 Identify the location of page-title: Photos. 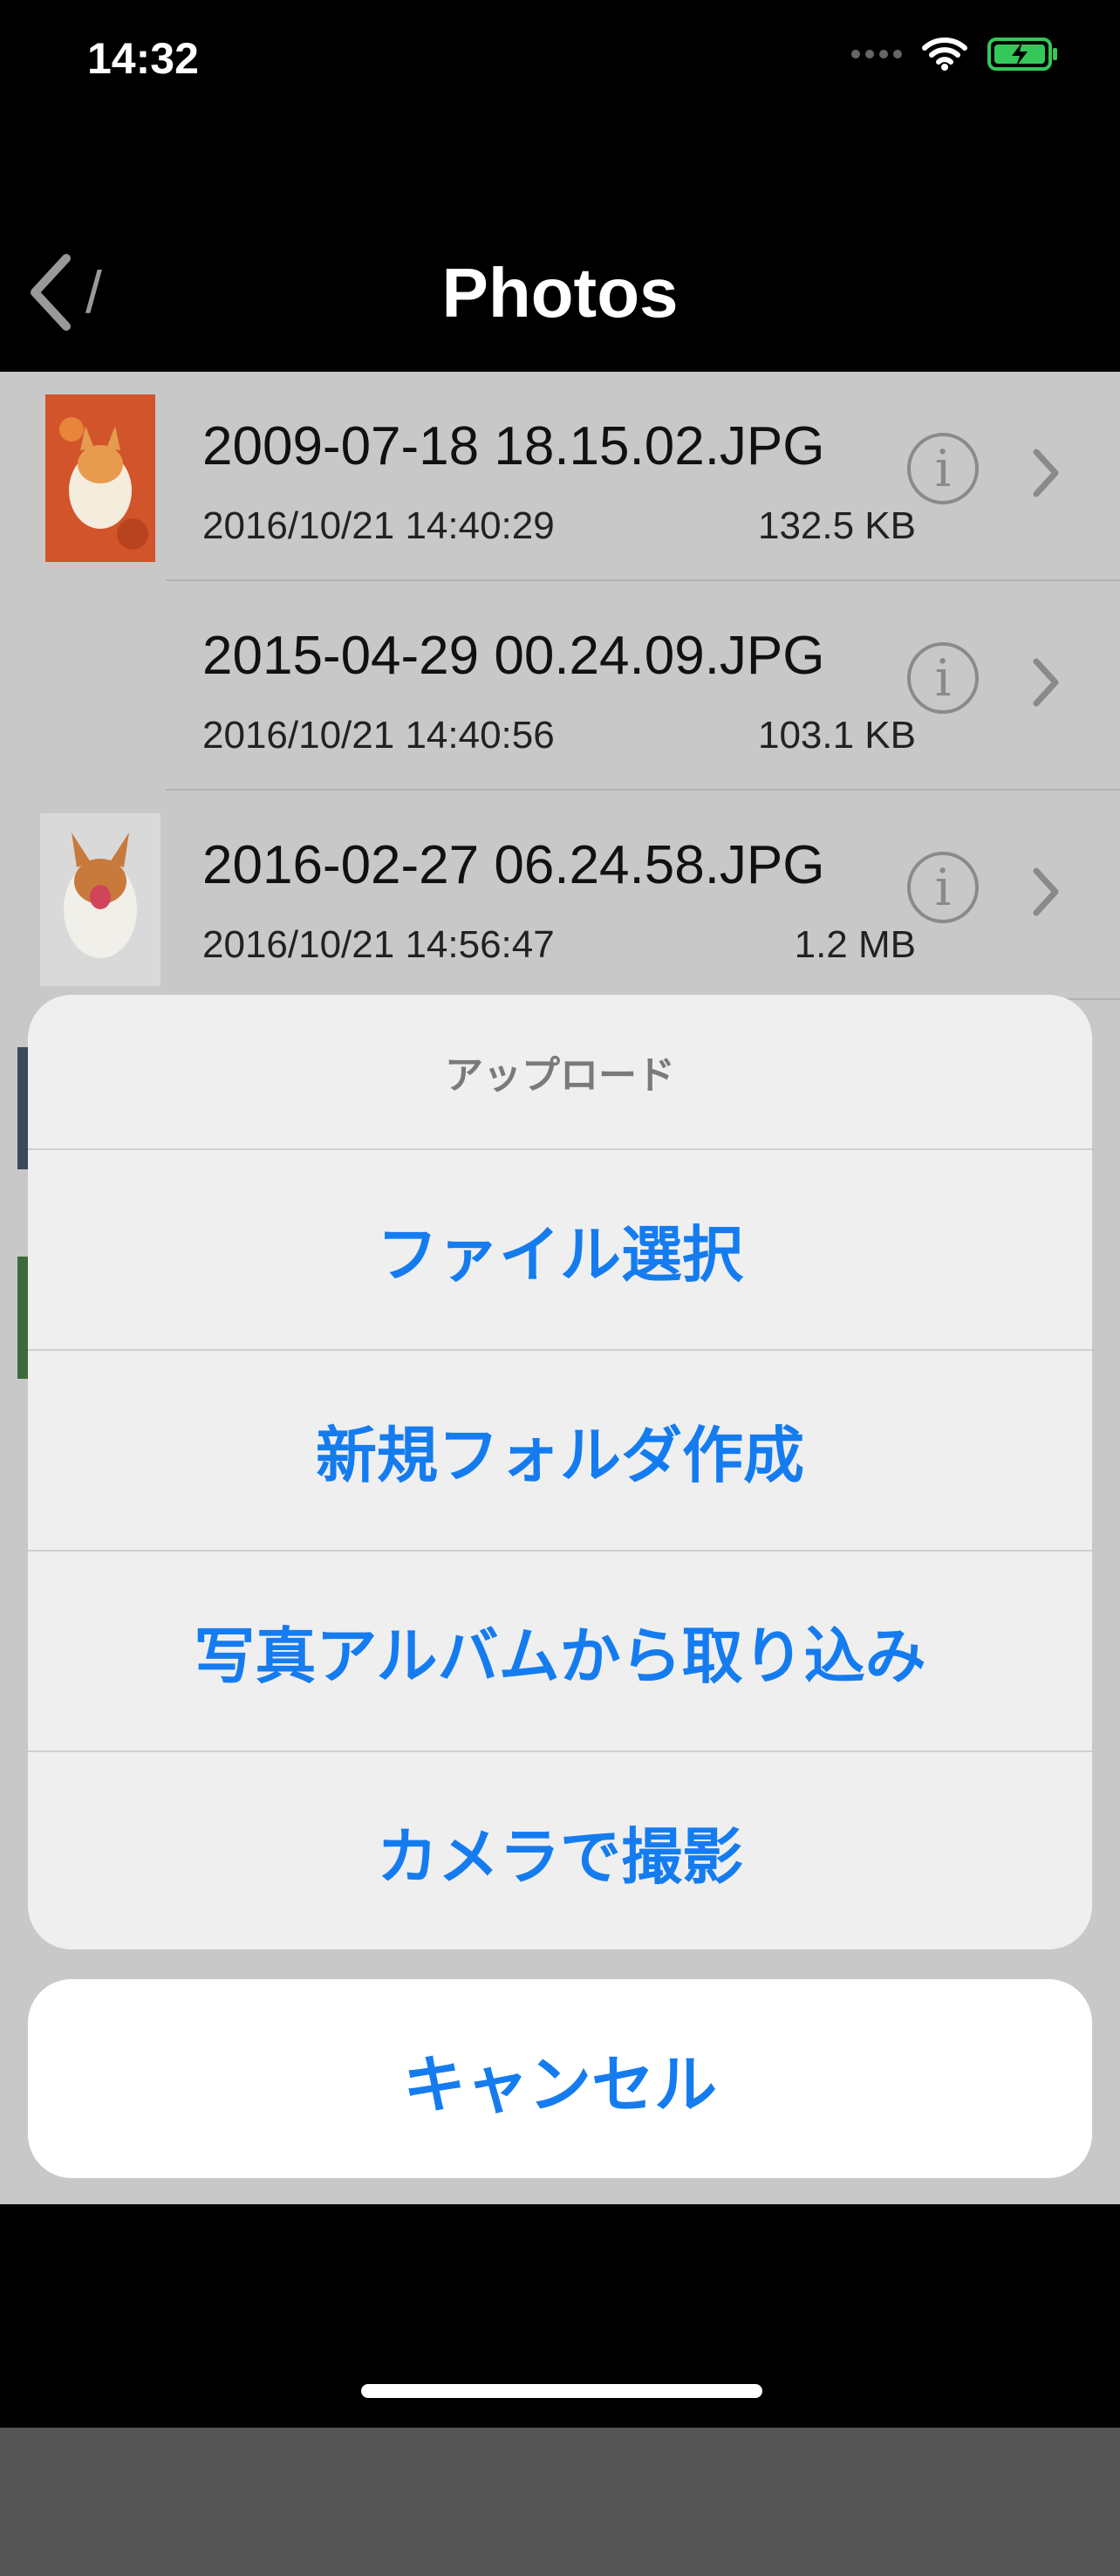
(560, 293).